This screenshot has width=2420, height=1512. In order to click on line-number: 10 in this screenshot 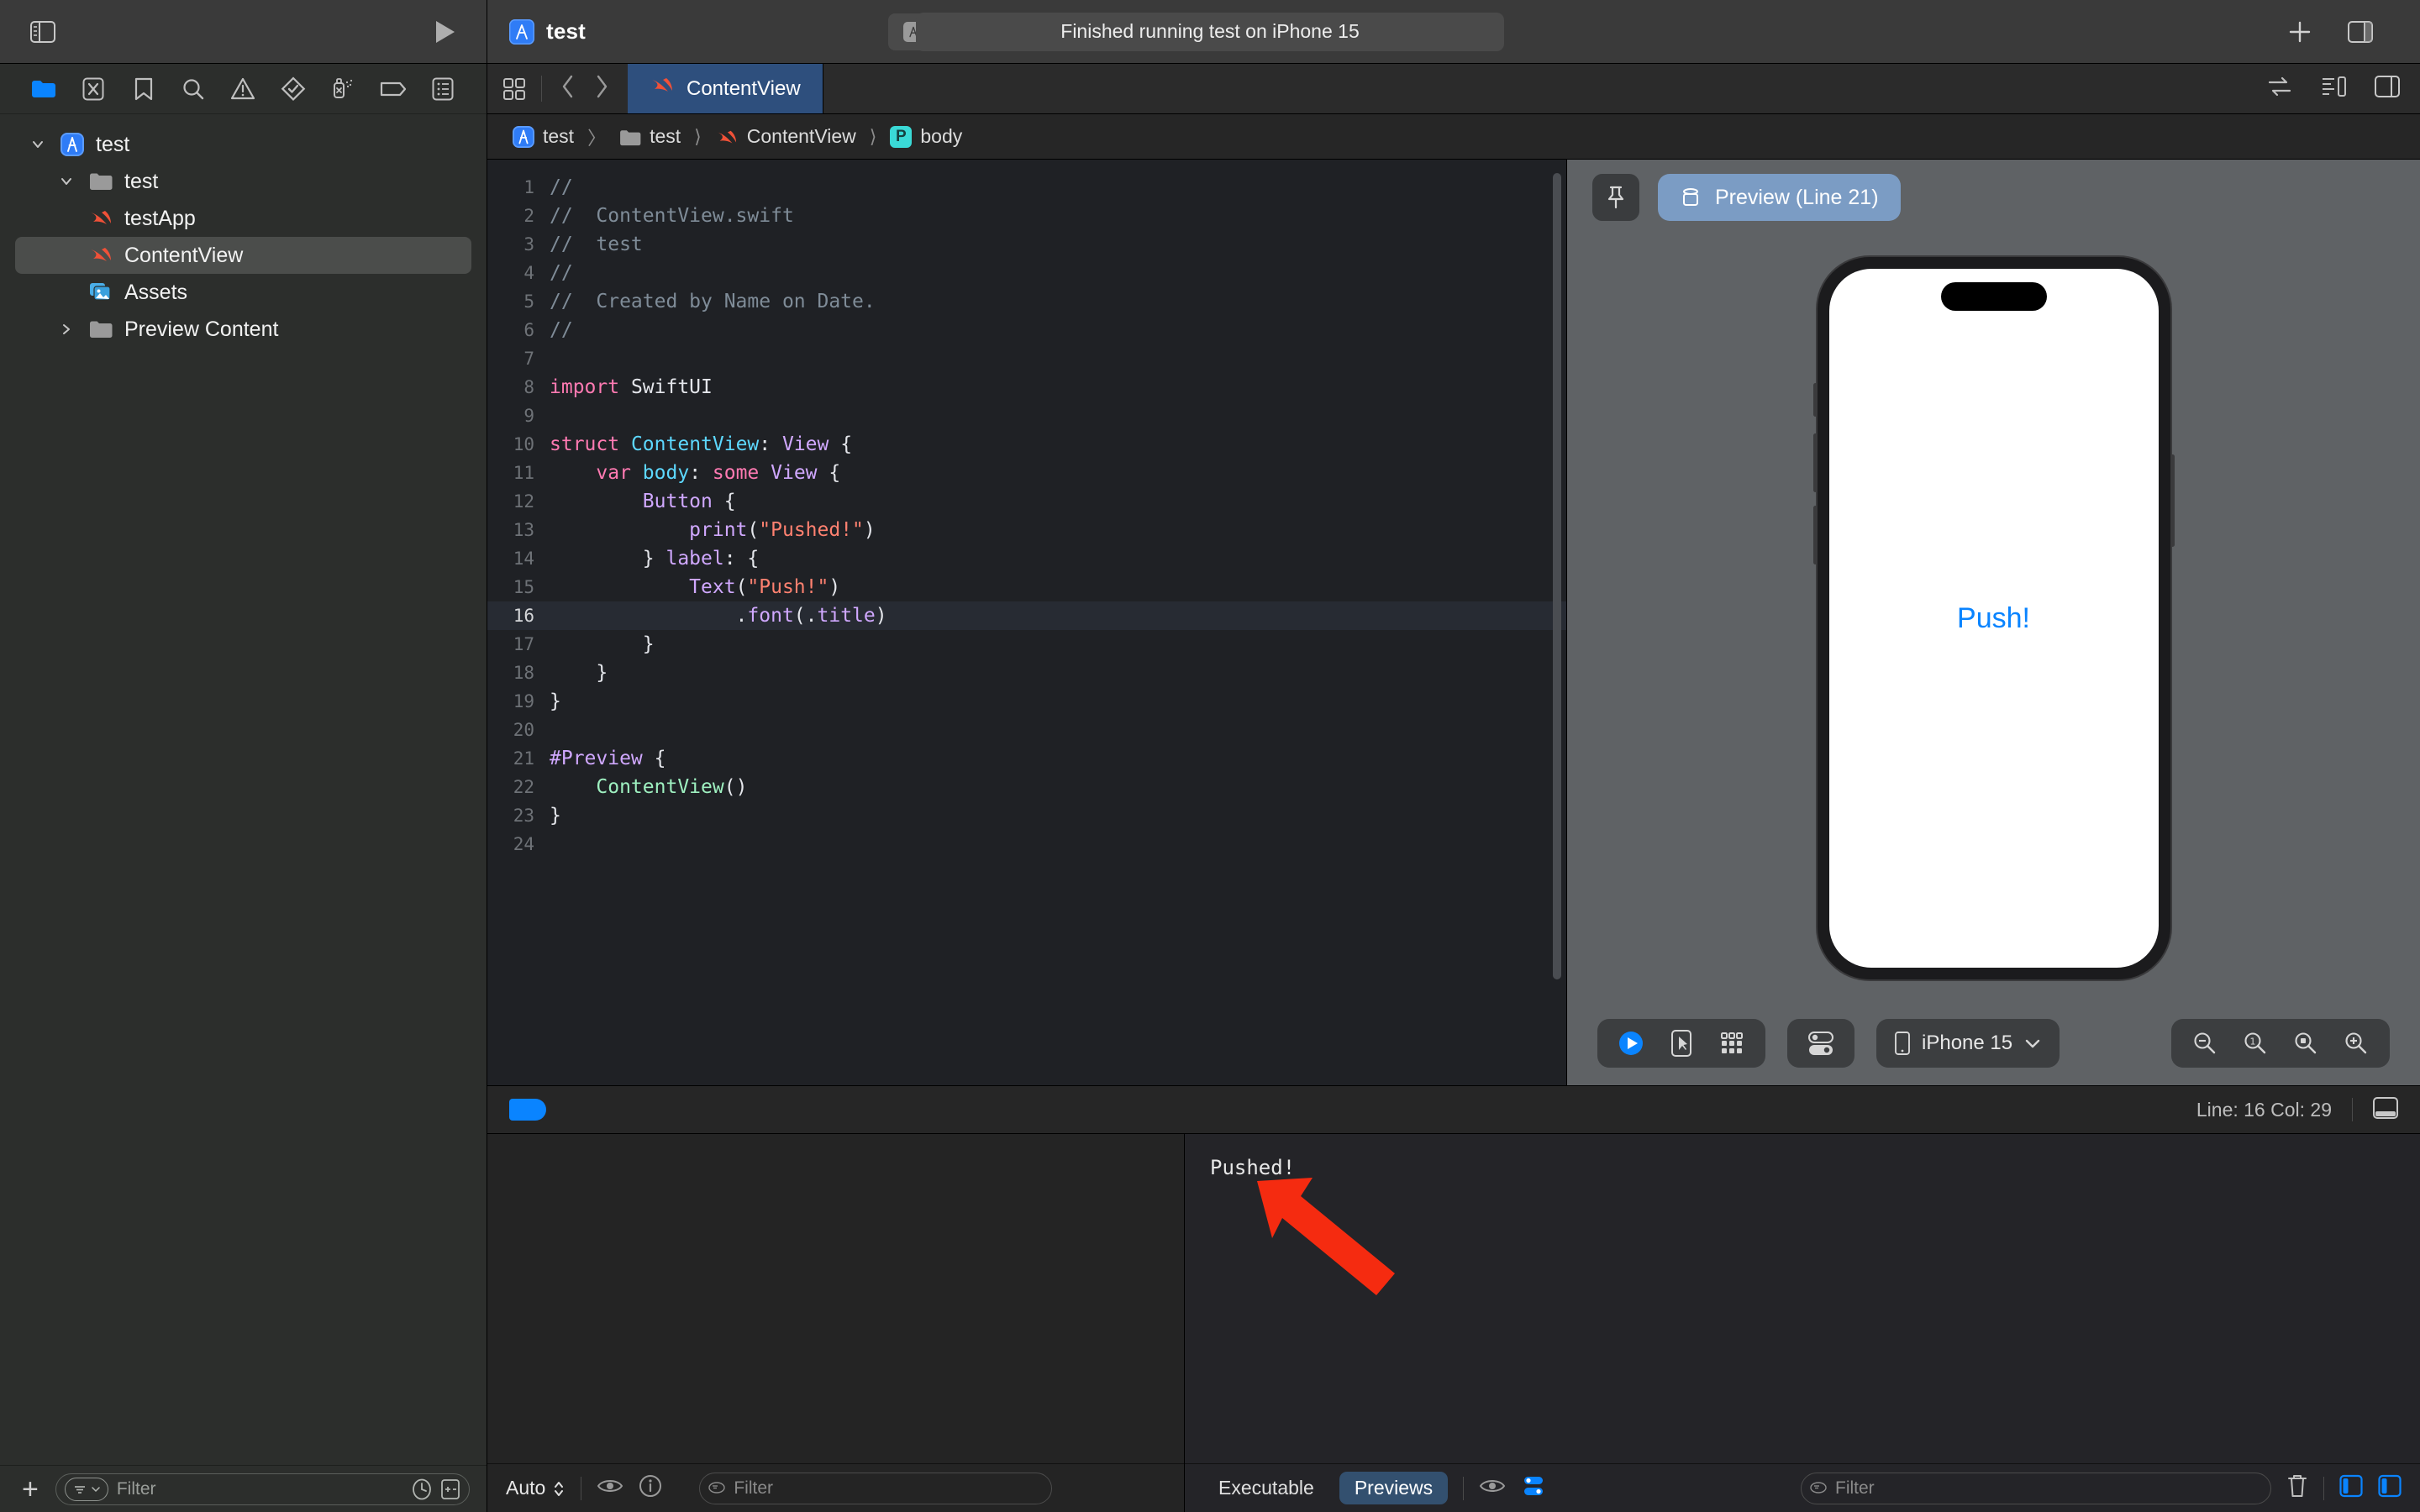, I will do `click(523, 444)`.